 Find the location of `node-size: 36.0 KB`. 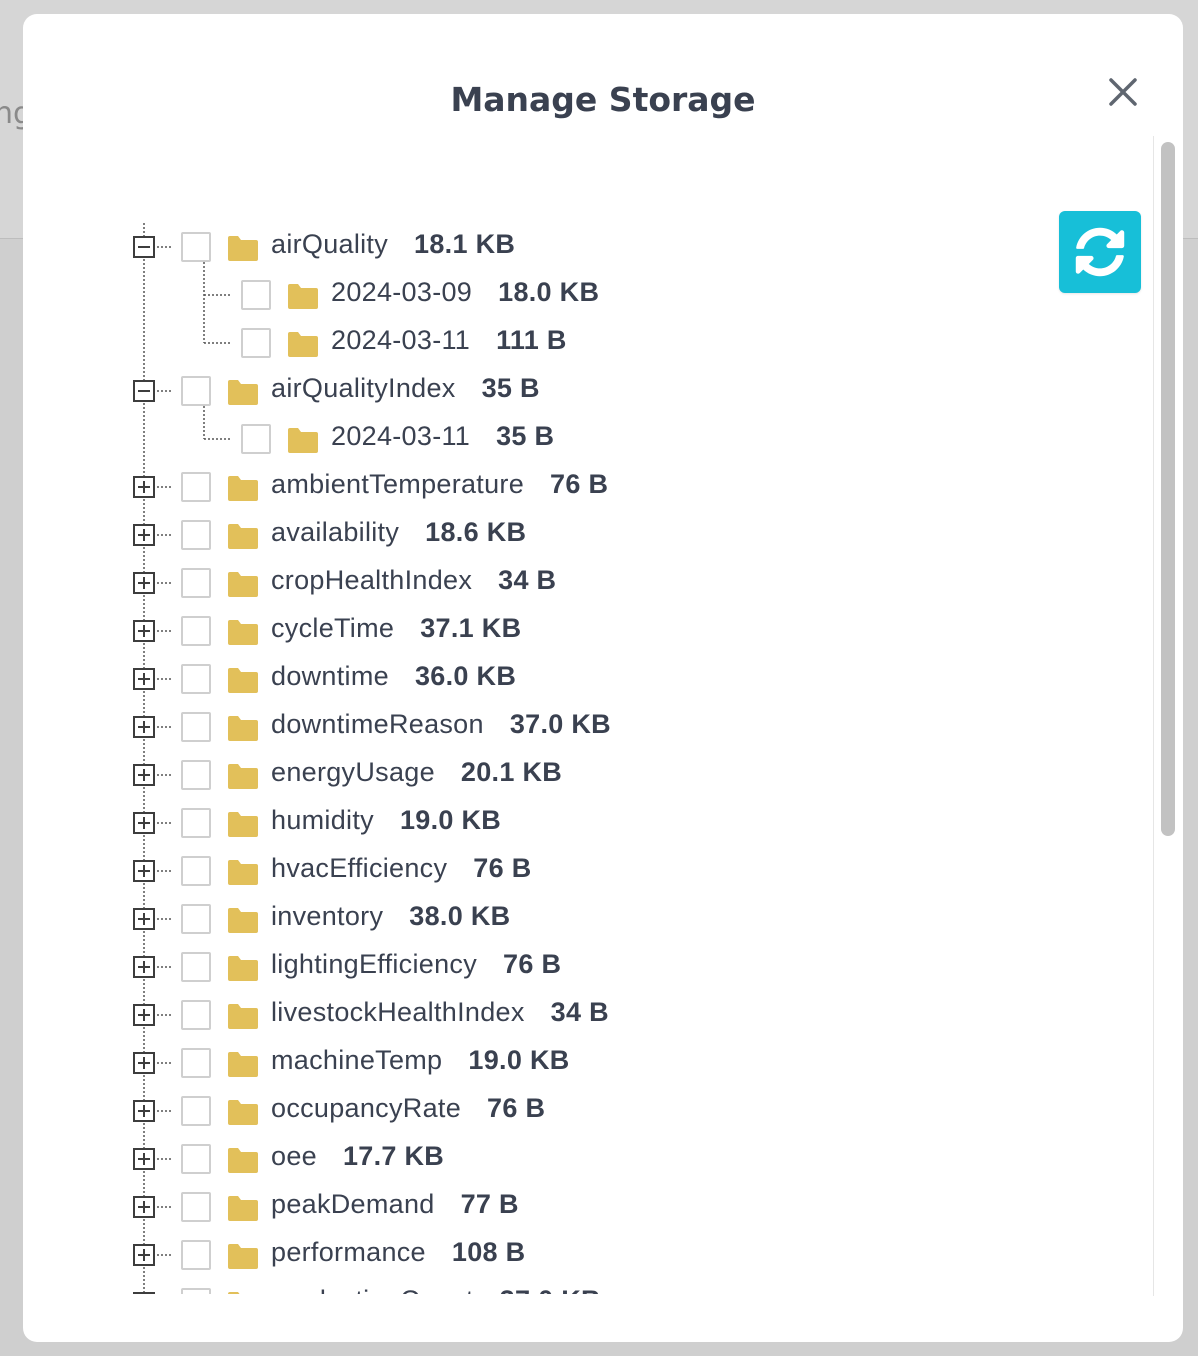

node-size: 36.0 KB is located at coordinates (465, 676).